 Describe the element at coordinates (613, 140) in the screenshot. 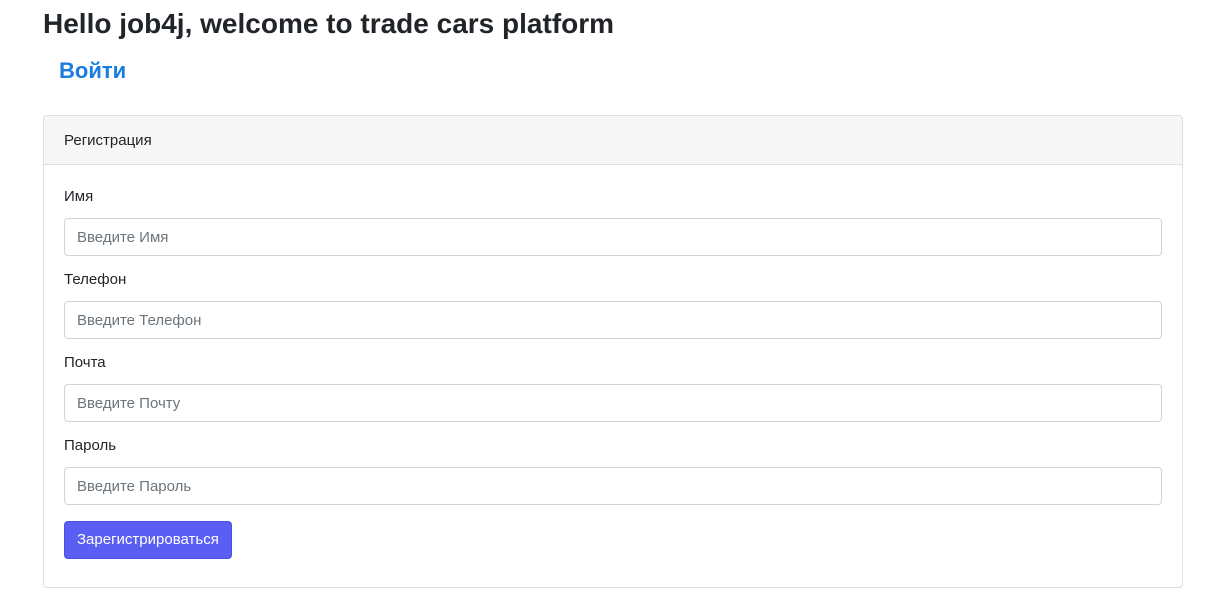

I see `card-header: Регистрация` at that location.